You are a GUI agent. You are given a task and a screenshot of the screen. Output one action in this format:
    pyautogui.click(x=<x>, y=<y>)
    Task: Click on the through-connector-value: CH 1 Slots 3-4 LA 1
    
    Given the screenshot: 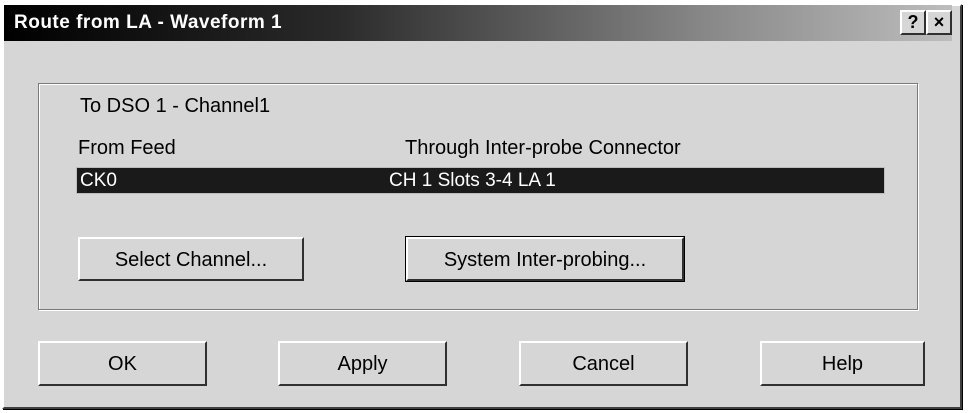 What is the action you would take?
    pyautogui.click(x=472, y=180)
    